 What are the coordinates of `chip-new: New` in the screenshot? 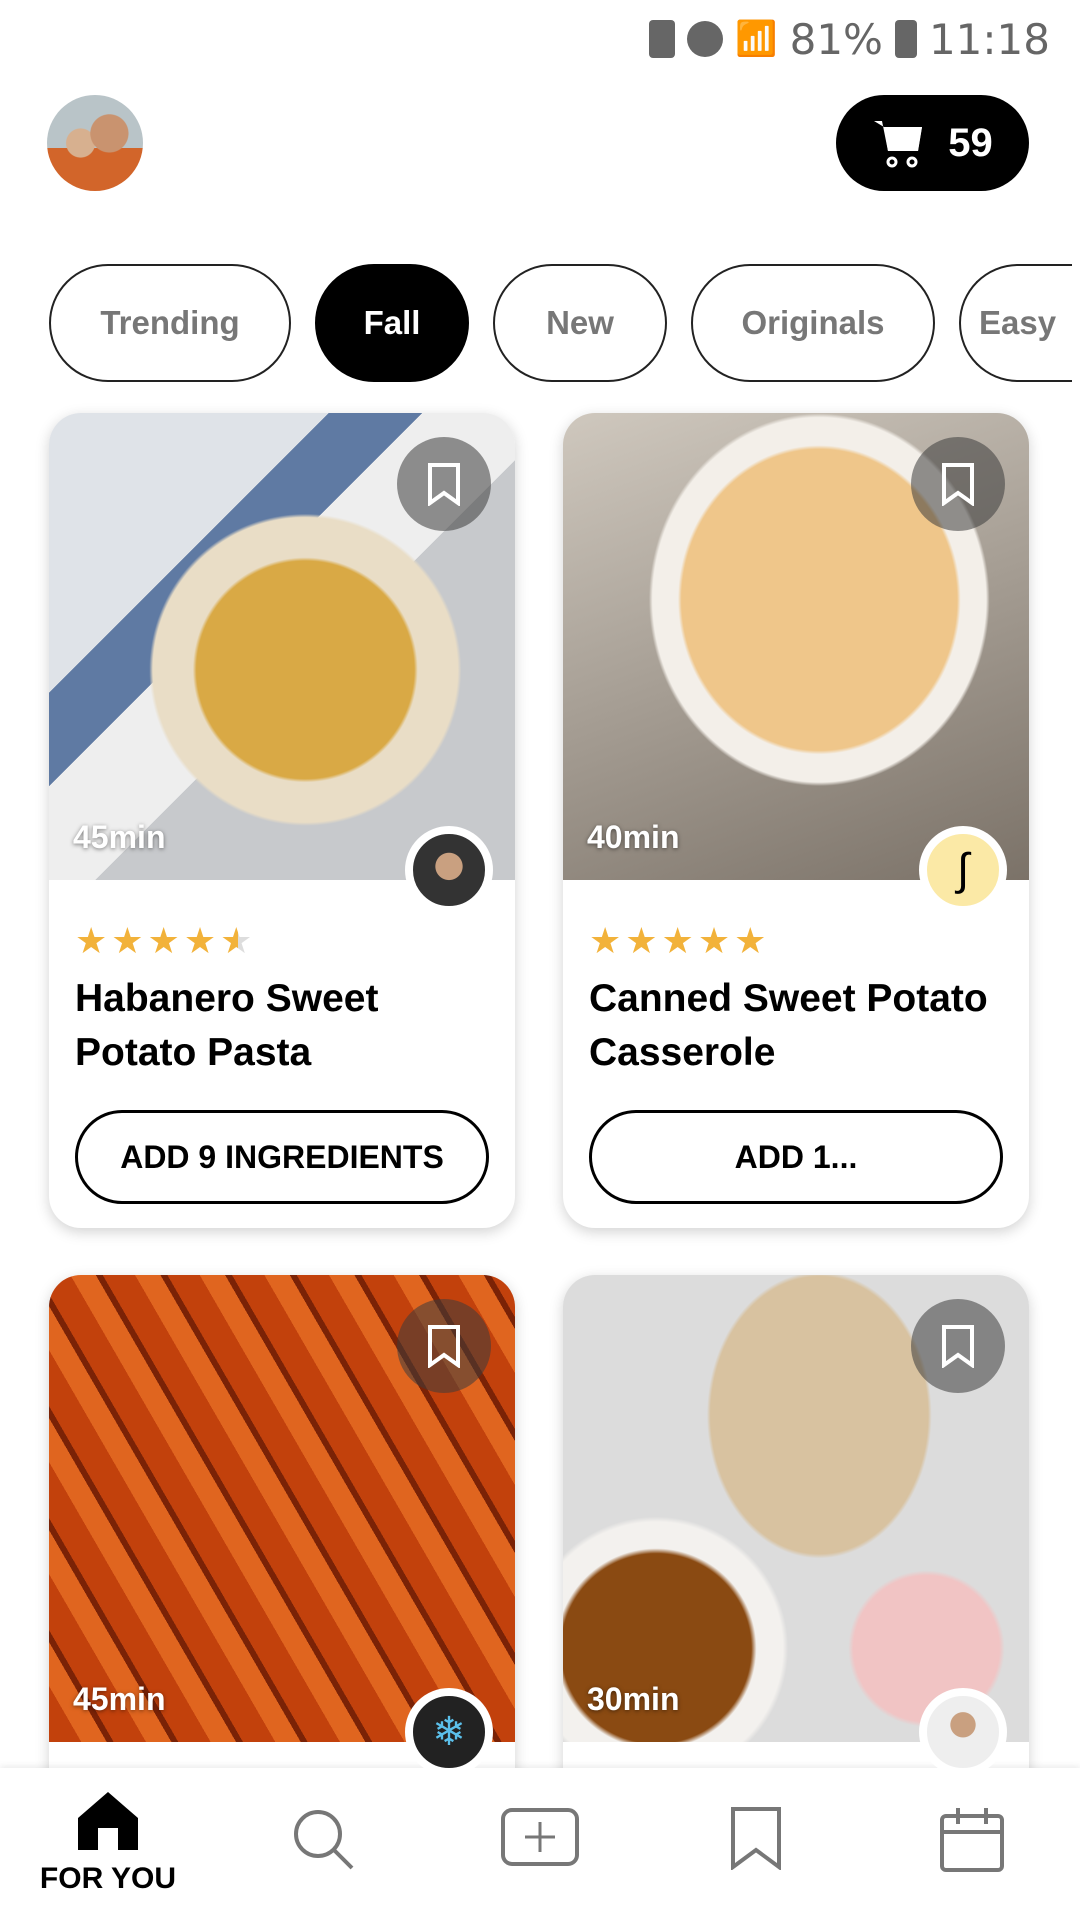 It's located at (580, 323).